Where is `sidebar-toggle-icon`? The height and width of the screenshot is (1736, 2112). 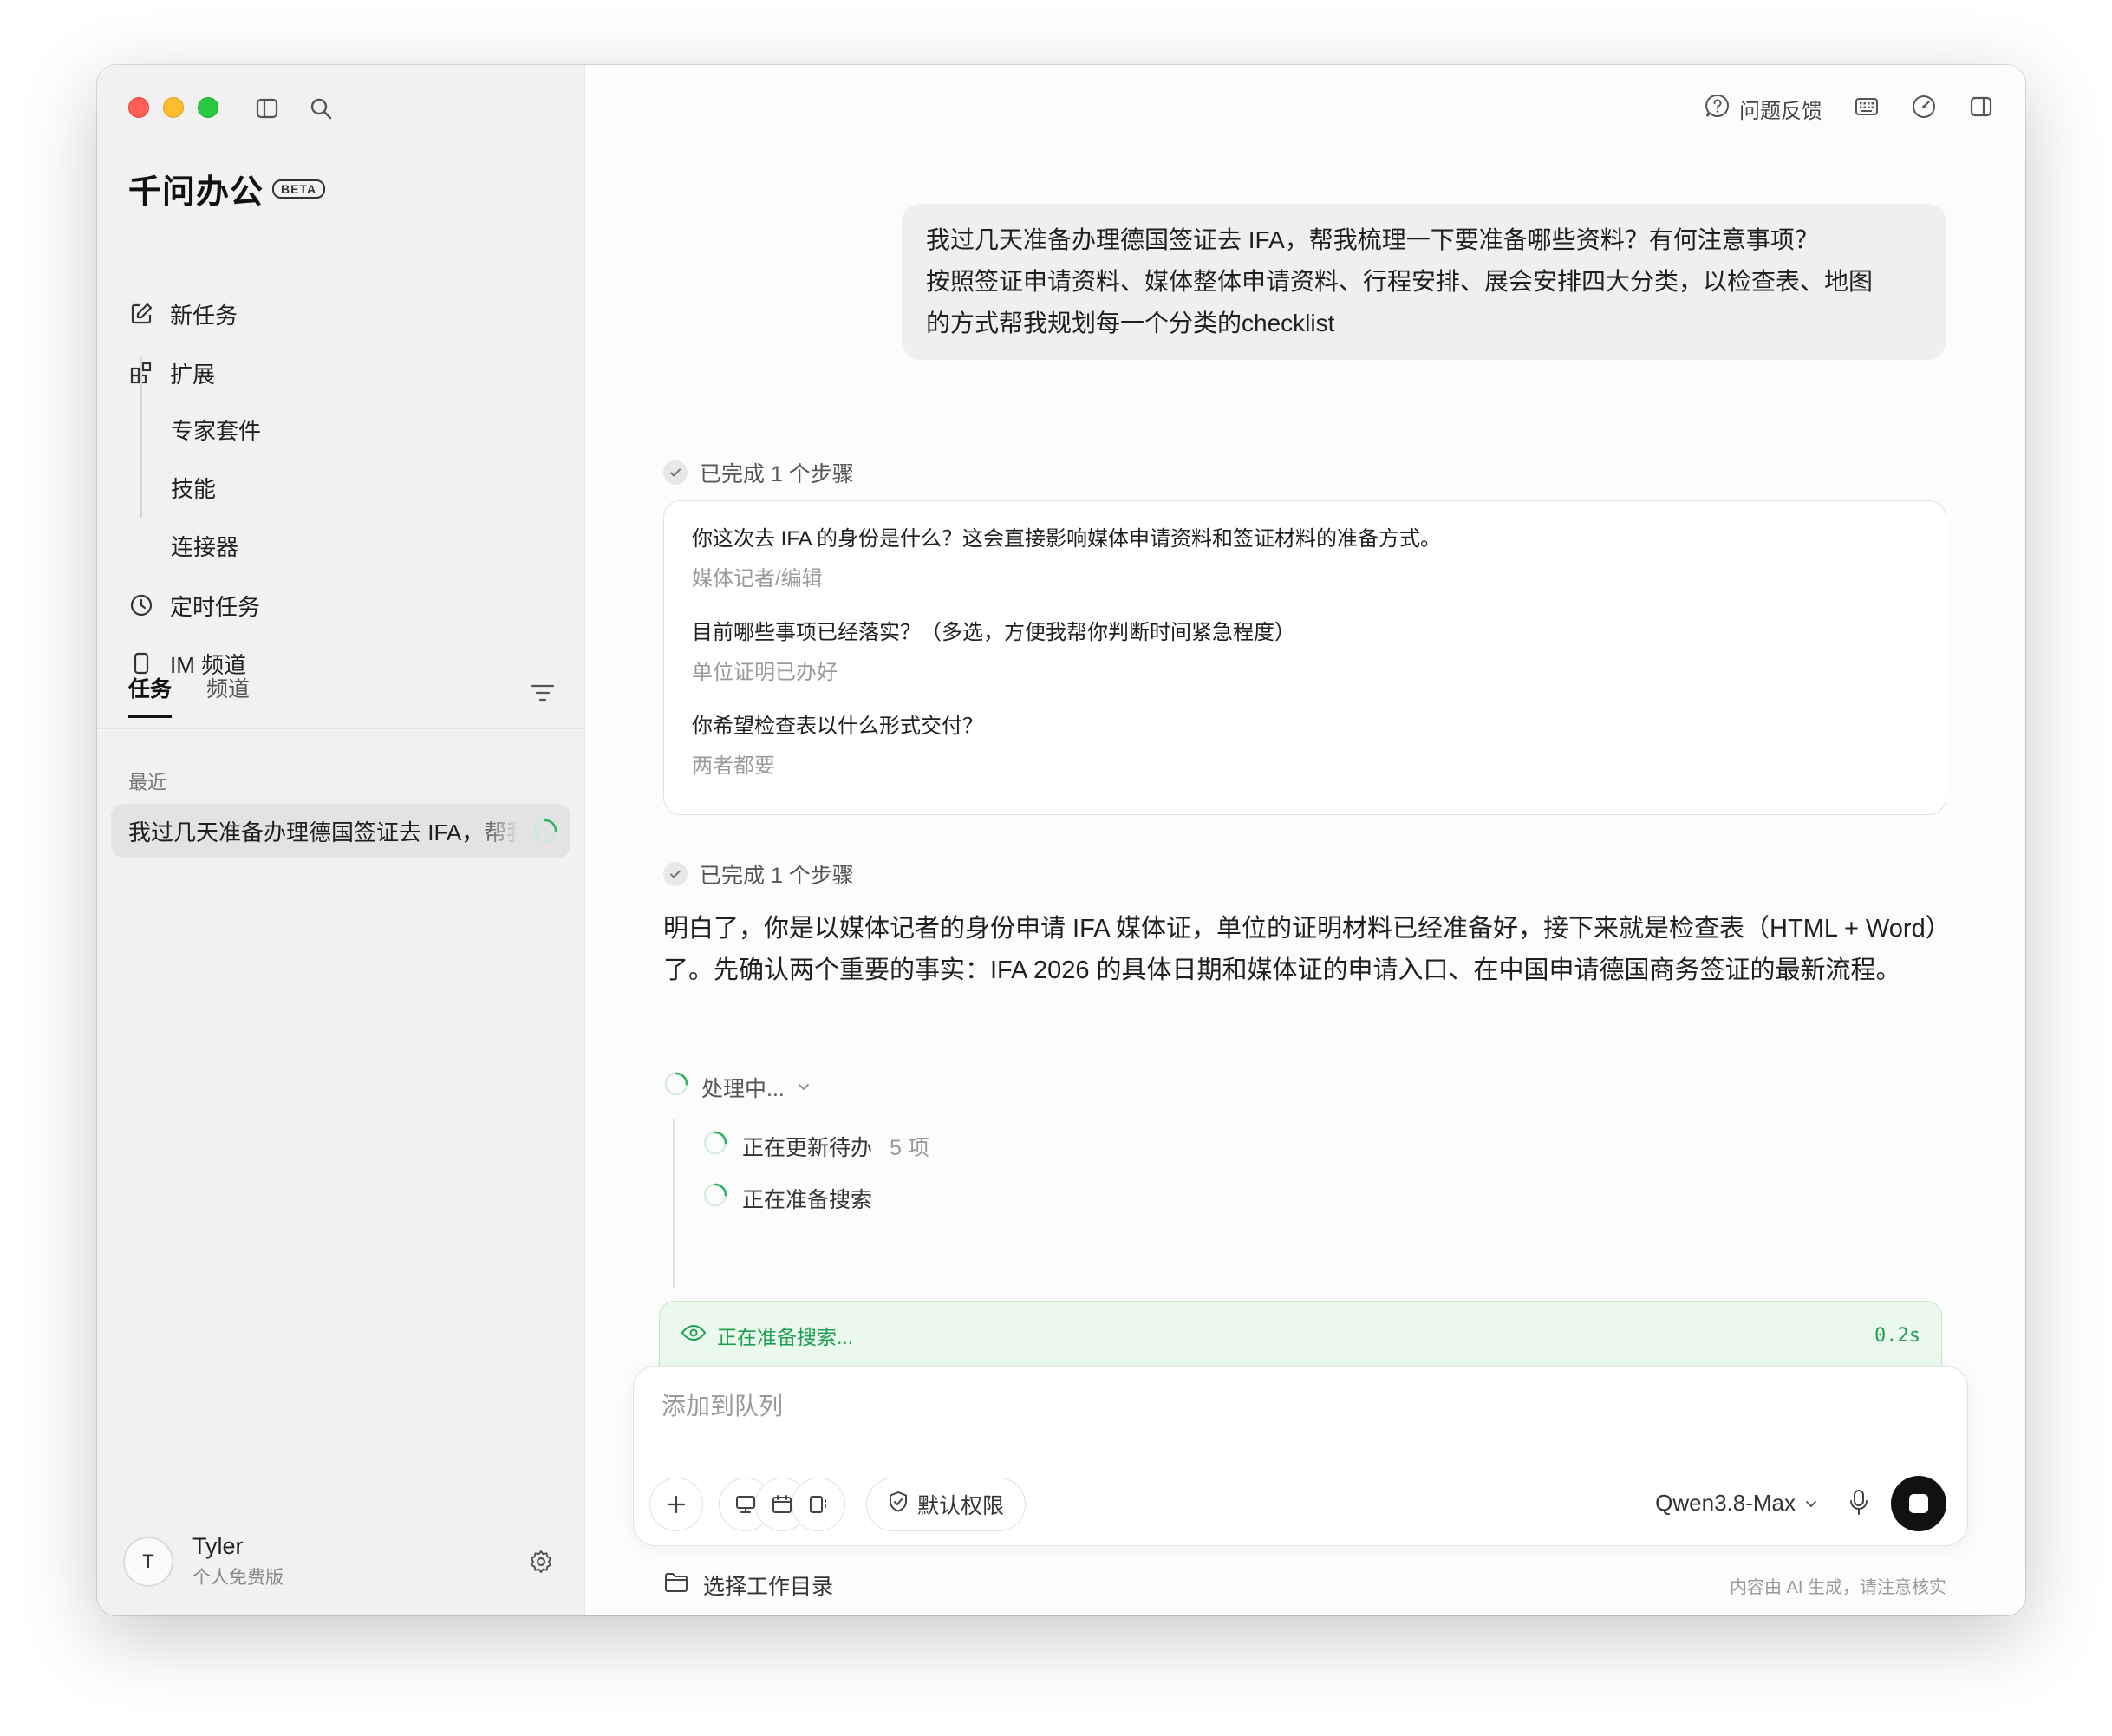
sidebar-toggle-icon is located at coordinates (267, 108).